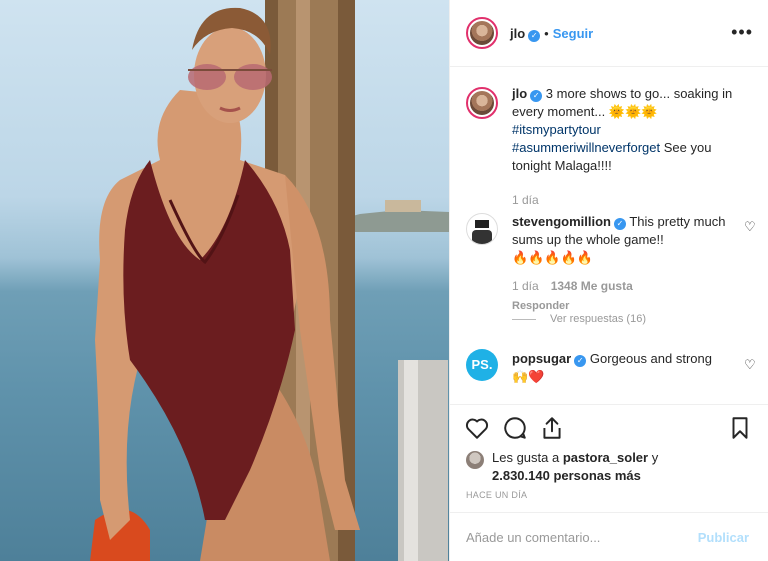 Image resolution: width=768 pixels, height=561 pixels. I want to click on caption-username: jlo, so click(519, 93).